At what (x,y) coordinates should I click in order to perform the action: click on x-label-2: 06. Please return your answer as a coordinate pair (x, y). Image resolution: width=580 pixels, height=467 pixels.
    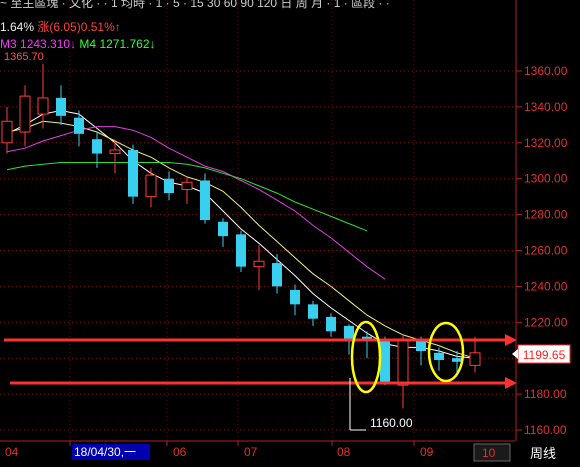
    Looking at the image, I should click on (180, 452).